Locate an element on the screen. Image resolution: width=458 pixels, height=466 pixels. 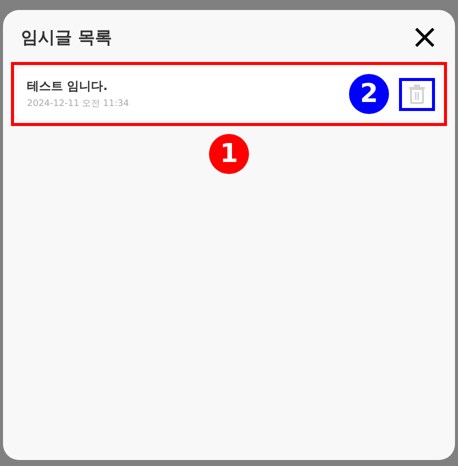
close-button: × is located at coordinates (424, 37).